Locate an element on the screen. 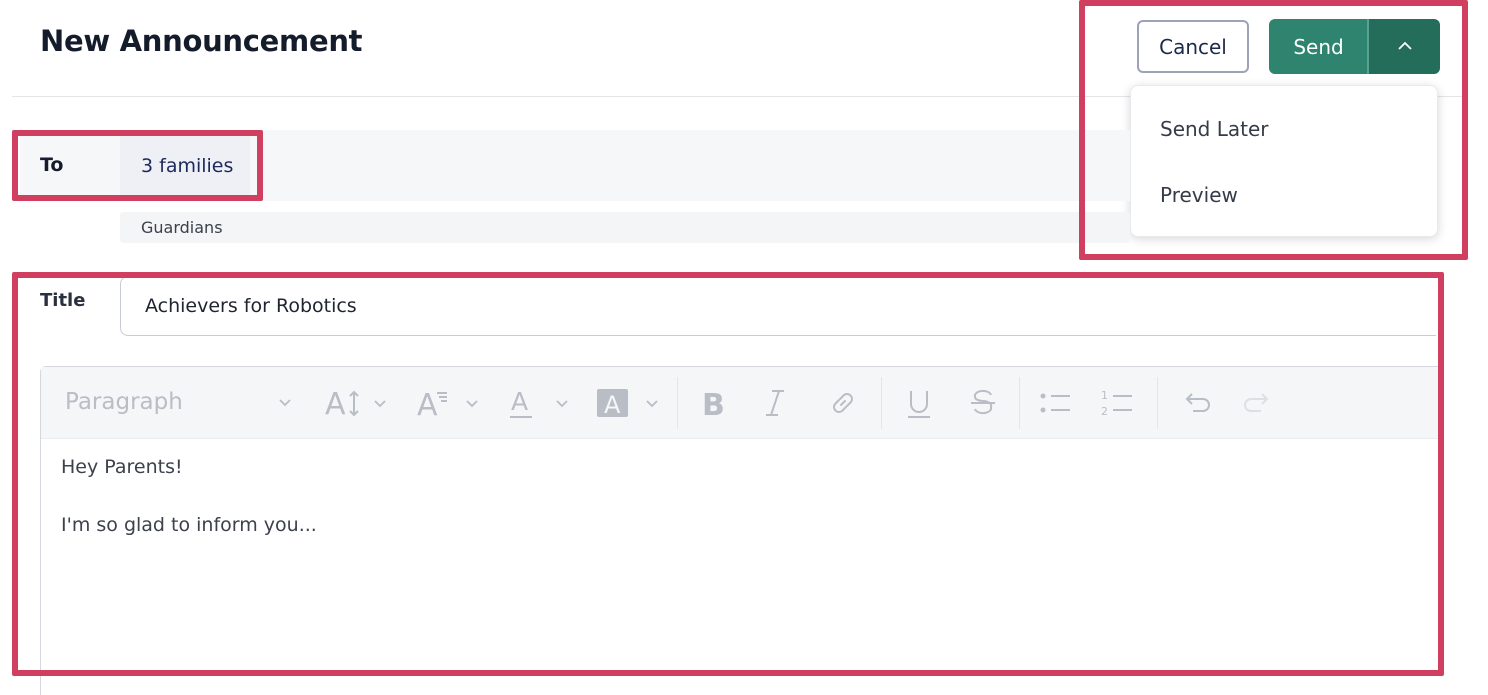  underline-icon is located at coordinates (919, 403).